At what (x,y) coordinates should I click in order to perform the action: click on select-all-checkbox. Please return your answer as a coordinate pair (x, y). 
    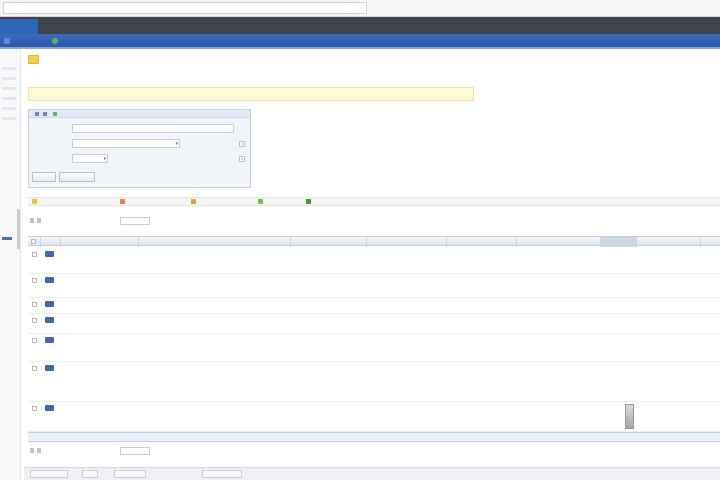
    Looking at the image, I should click on (33, 241).